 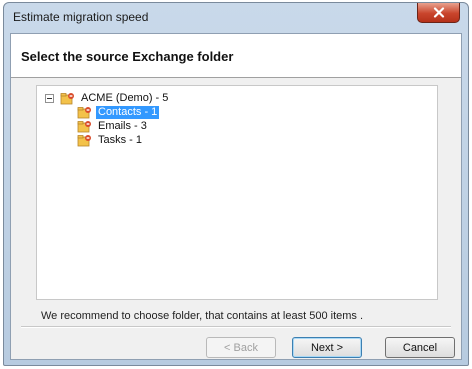 What do you see at coordinates (49, 98) in the screenshot?
I see `collapse-minus-icon` at bounding box center [49, 98].